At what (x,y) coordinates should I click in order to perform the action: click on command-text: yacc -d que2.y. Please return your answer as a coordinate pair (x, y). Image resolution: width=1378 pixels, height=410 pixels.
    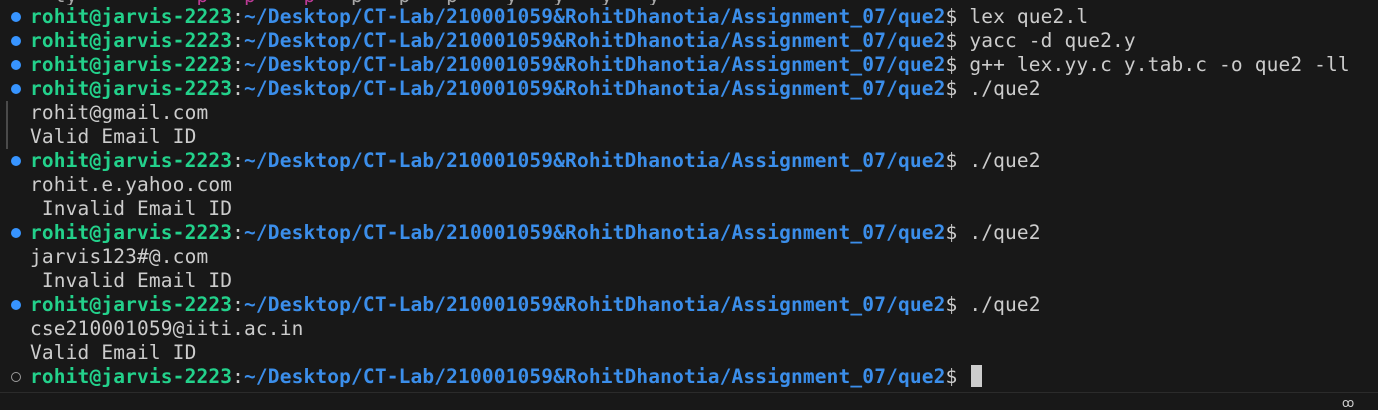
    Looking at the image, I should click on (1052, 40).